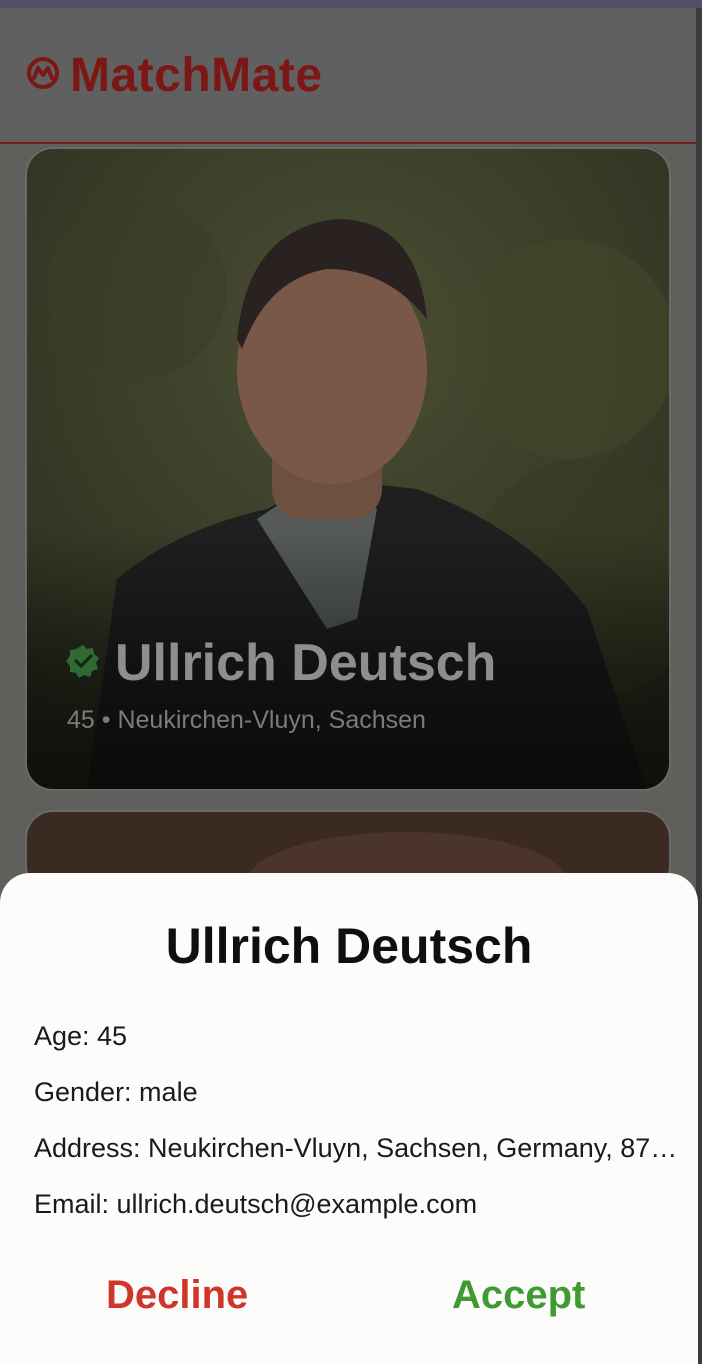 The height and width of the screenshot is (1364, 702). Describe the element at coordinates (196, 75) in the screenshot. I see `app-title: MatchMate` at that location.